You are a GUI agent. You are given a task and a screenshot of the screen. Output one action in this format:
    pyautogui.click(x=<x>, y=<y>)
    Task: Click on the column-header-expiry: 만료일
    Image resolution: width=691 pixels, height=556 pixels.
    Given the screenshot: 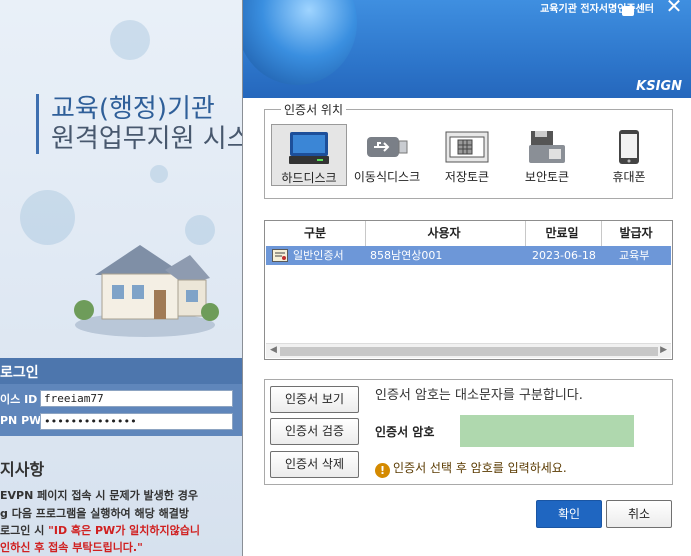 What is the action you would take?
    pyautogui.click(x=562, y=233)
    